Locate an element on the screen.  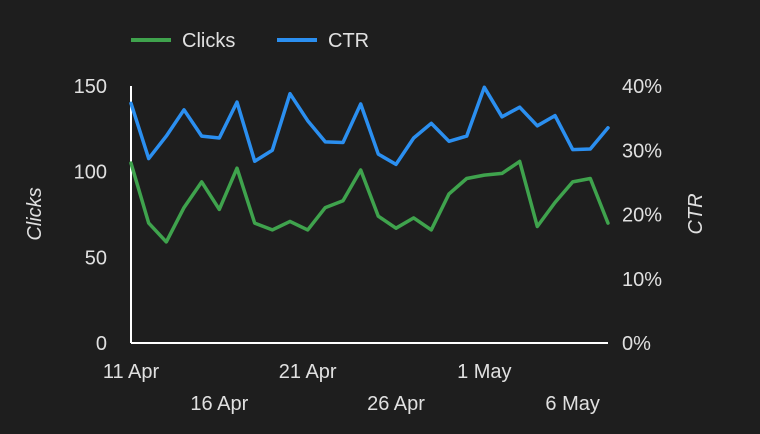
series-line-ctr is located at coordinates (369, 126).